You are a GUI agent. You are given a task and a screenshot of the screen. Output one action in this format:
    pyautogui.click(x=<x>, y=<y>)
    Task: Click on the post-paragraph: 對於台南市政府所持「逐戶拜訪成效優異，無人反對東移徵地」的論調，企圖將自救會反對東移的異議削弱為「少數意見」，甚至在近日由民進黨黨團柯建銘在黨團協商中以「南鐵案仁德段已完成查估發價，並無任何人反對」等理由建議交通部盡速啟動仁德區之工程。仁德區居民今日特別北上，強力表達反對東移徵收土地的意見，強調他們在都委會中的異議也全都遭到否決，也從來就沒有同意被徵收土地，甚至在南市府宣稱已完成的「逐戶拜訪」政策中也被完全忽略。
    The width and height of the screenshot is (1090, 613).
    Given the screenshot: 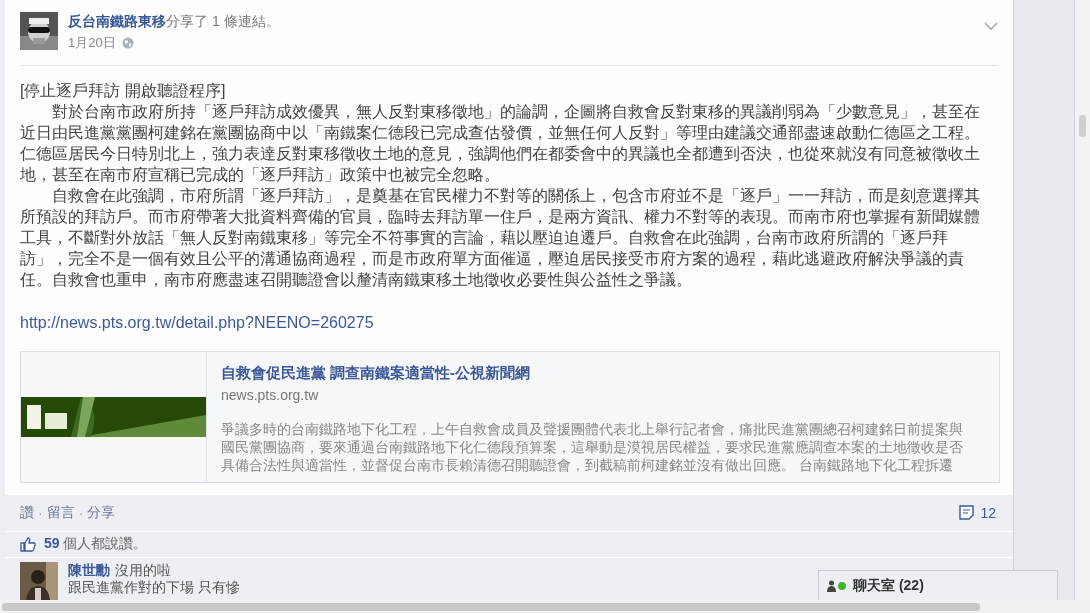 What is the action you would take?
    pyautogui.click(x=501, y=143)
    